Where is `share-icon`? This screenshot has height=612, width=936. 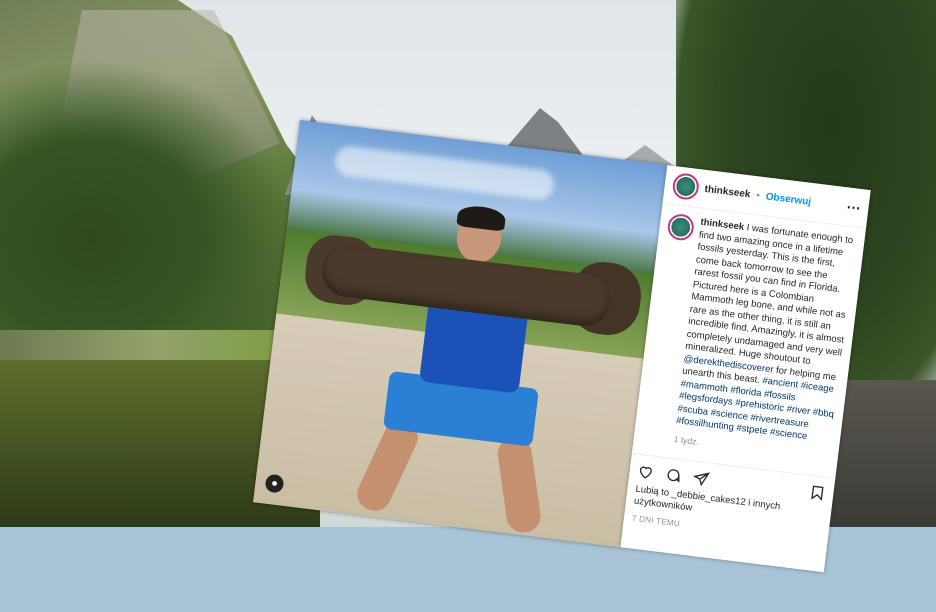 share-icon is located at coordinates (701, 479).